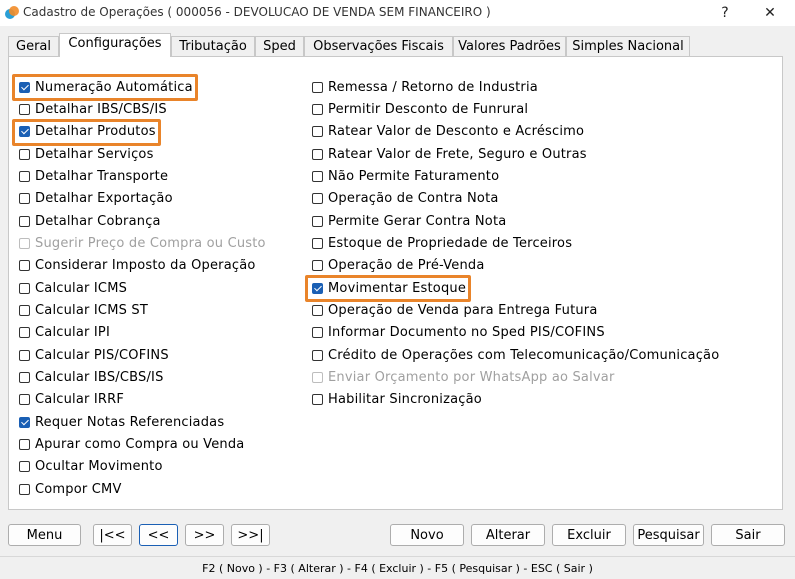 This screenshot has width=795, height=579. What do you see at coordinates (150, 243) in the screenshot?
I see `option-label: Sugerir Preço de Compra ou Custo` at bounding box center [150, 243].